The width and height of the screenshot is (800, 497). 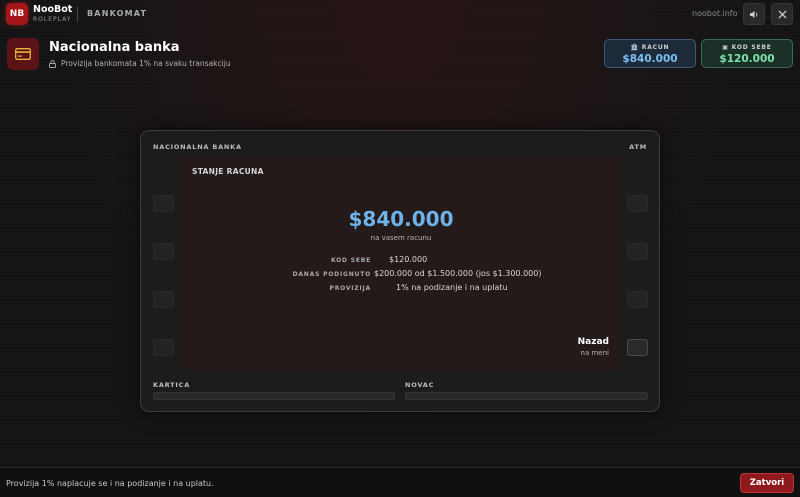 What do you see at coordinates (751, 47) in the screenshot?
I see `cash-label-text: KOD SEBE` at bounding box center [751, 47].